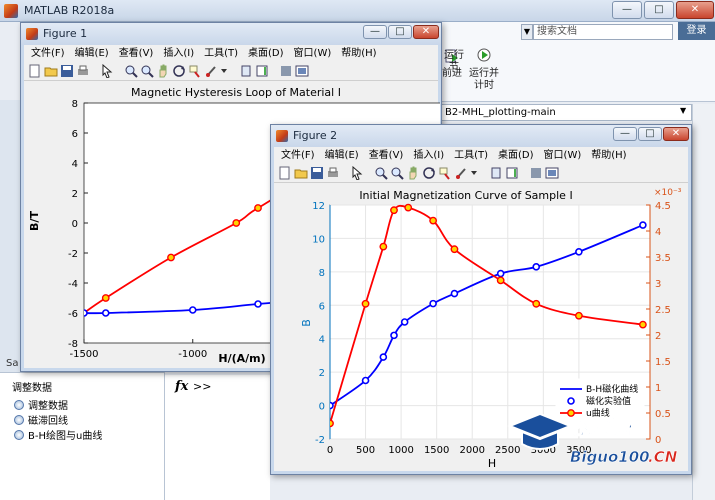 The image size is (715, 500). What do you see at coordinates (171, 257) in the screenshot?
I see `red-data-point` at bounding box center [171, 257].